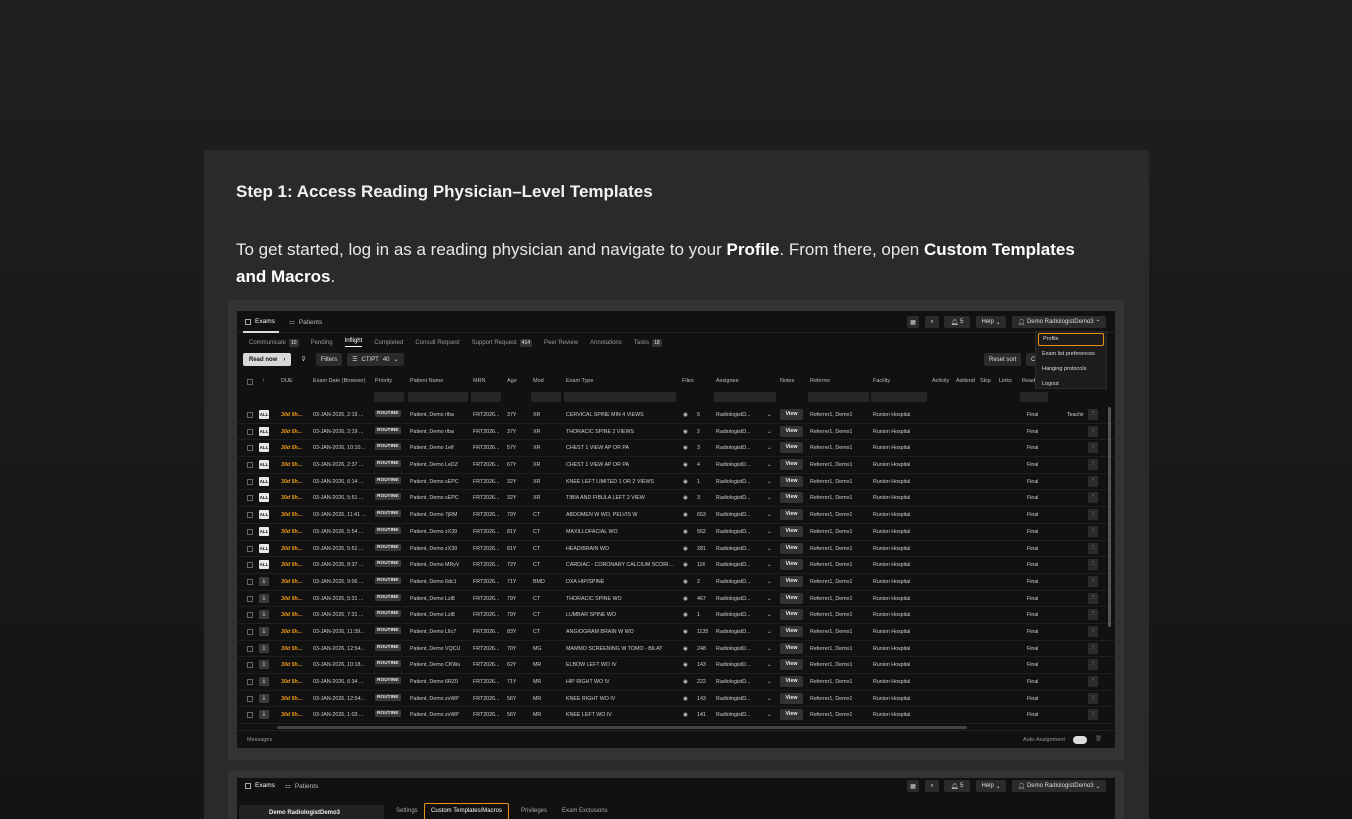 This screenshot has width=1352, height=819. I want to click on col-files: Files, so click(688, 381).